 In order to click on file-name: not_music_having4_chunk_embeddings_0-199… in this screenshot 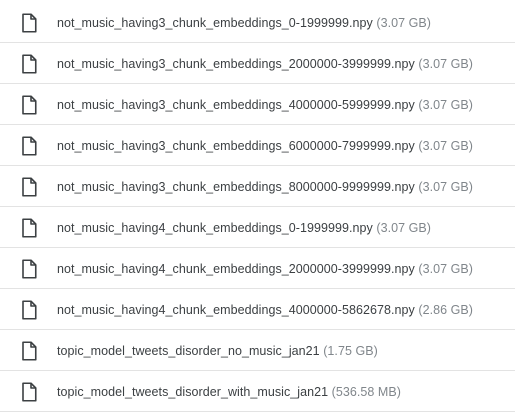, I will do `click(215, 228)`.